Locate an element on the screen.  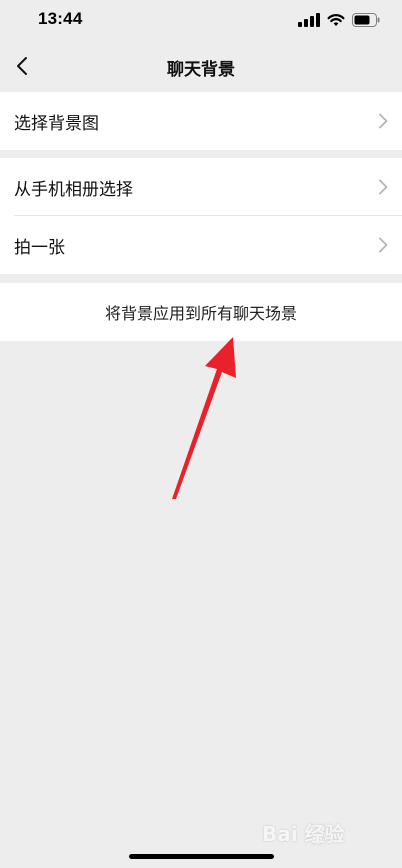
take-photo-cell: 拍一张 is located at coordinates (201, 245).